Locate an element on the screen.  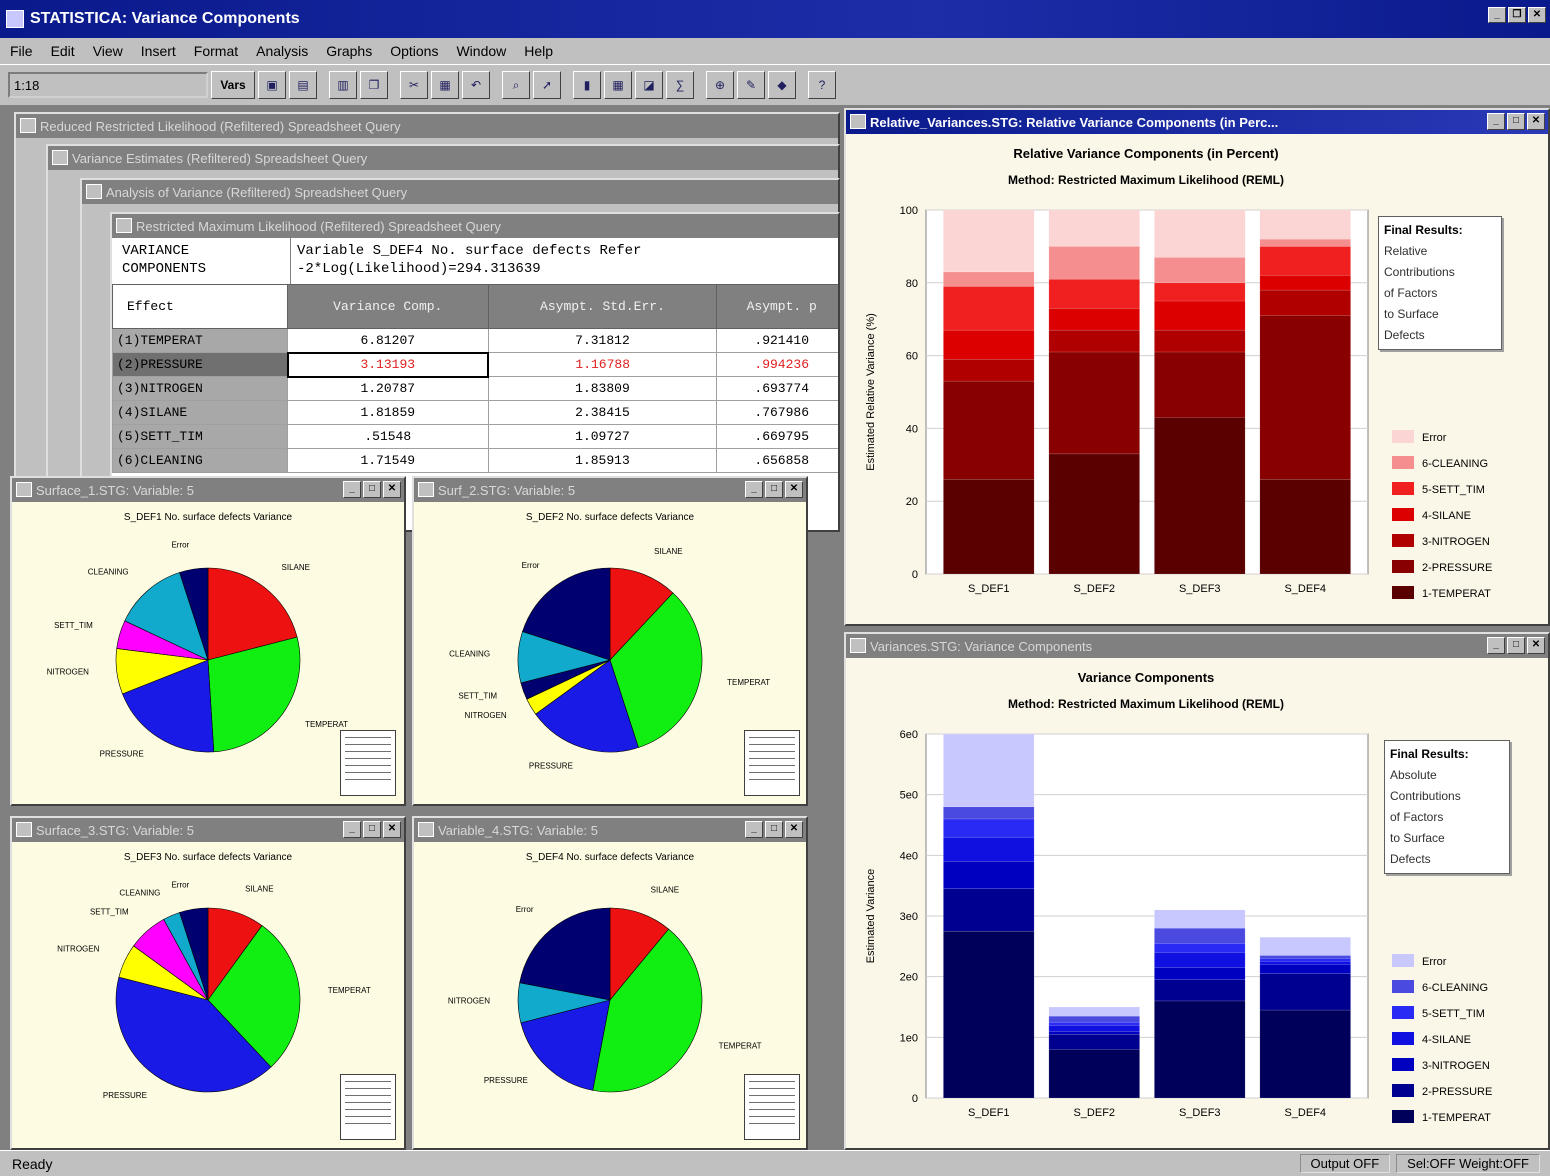
paste-icon: ▦ is located at coordinates (445, 85).